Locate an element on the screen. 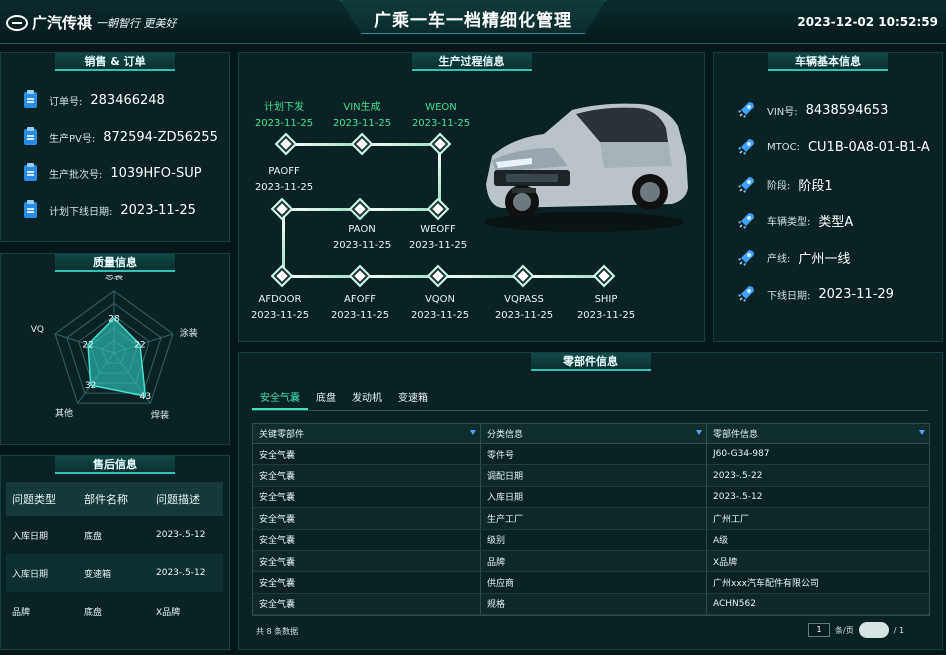  process-node-name: AFDOOR is located at coordinates (280, 299).